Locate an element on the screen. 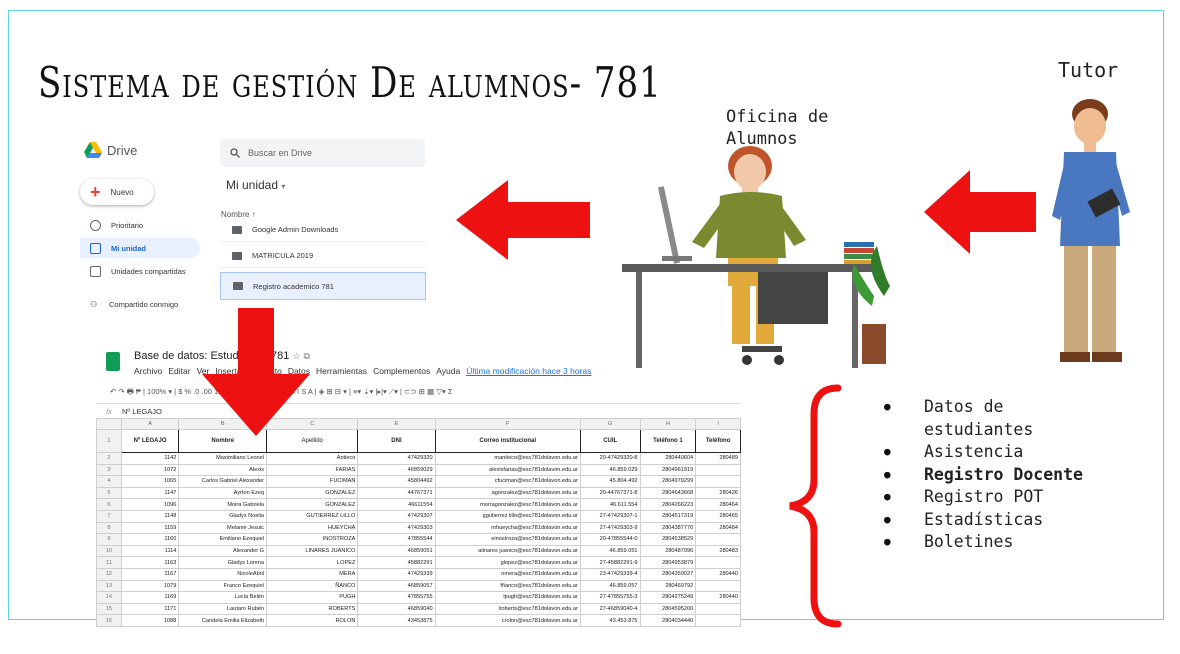 This screenshot has width=1180, height=654. col-letter: E is located at coordinates (396, 424).